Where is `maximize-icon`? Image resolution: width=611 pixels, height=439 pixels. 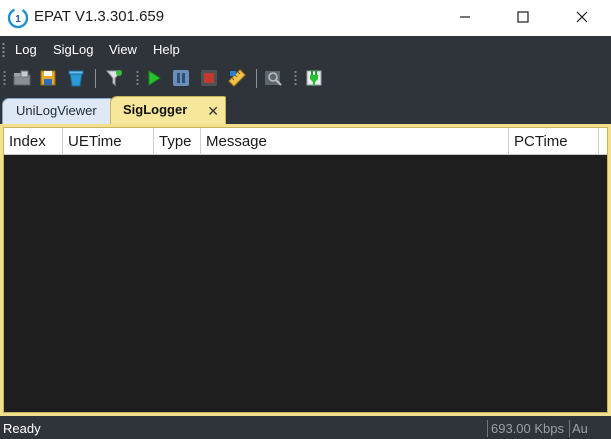
maximize-icon is located at coordinates (523, 17).